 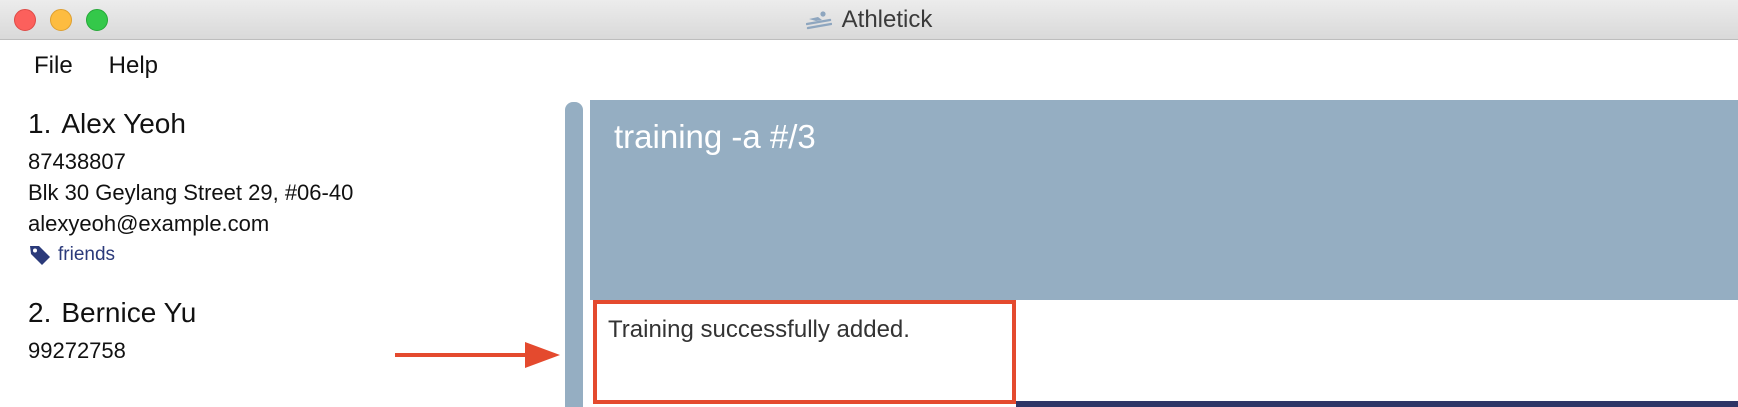 What do you see at coordinates (149, 223) in the screenshot?
I see `person-email: alexyeoh@example.com` at bounding box center [149, 223].